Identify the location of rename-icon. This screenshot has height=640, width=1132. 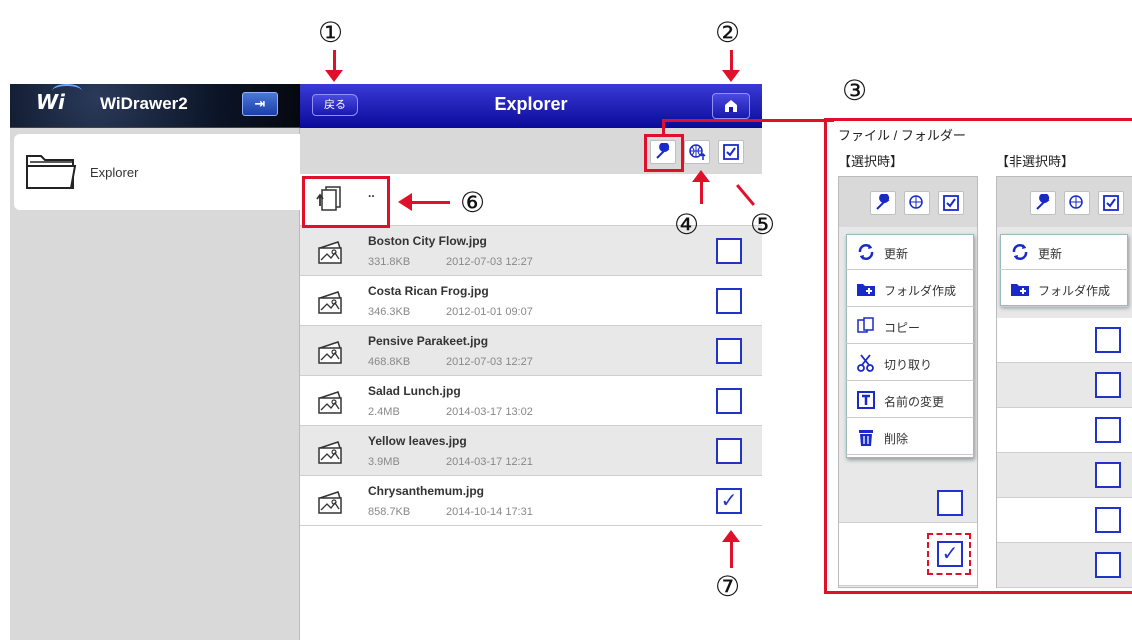
(866, 400).